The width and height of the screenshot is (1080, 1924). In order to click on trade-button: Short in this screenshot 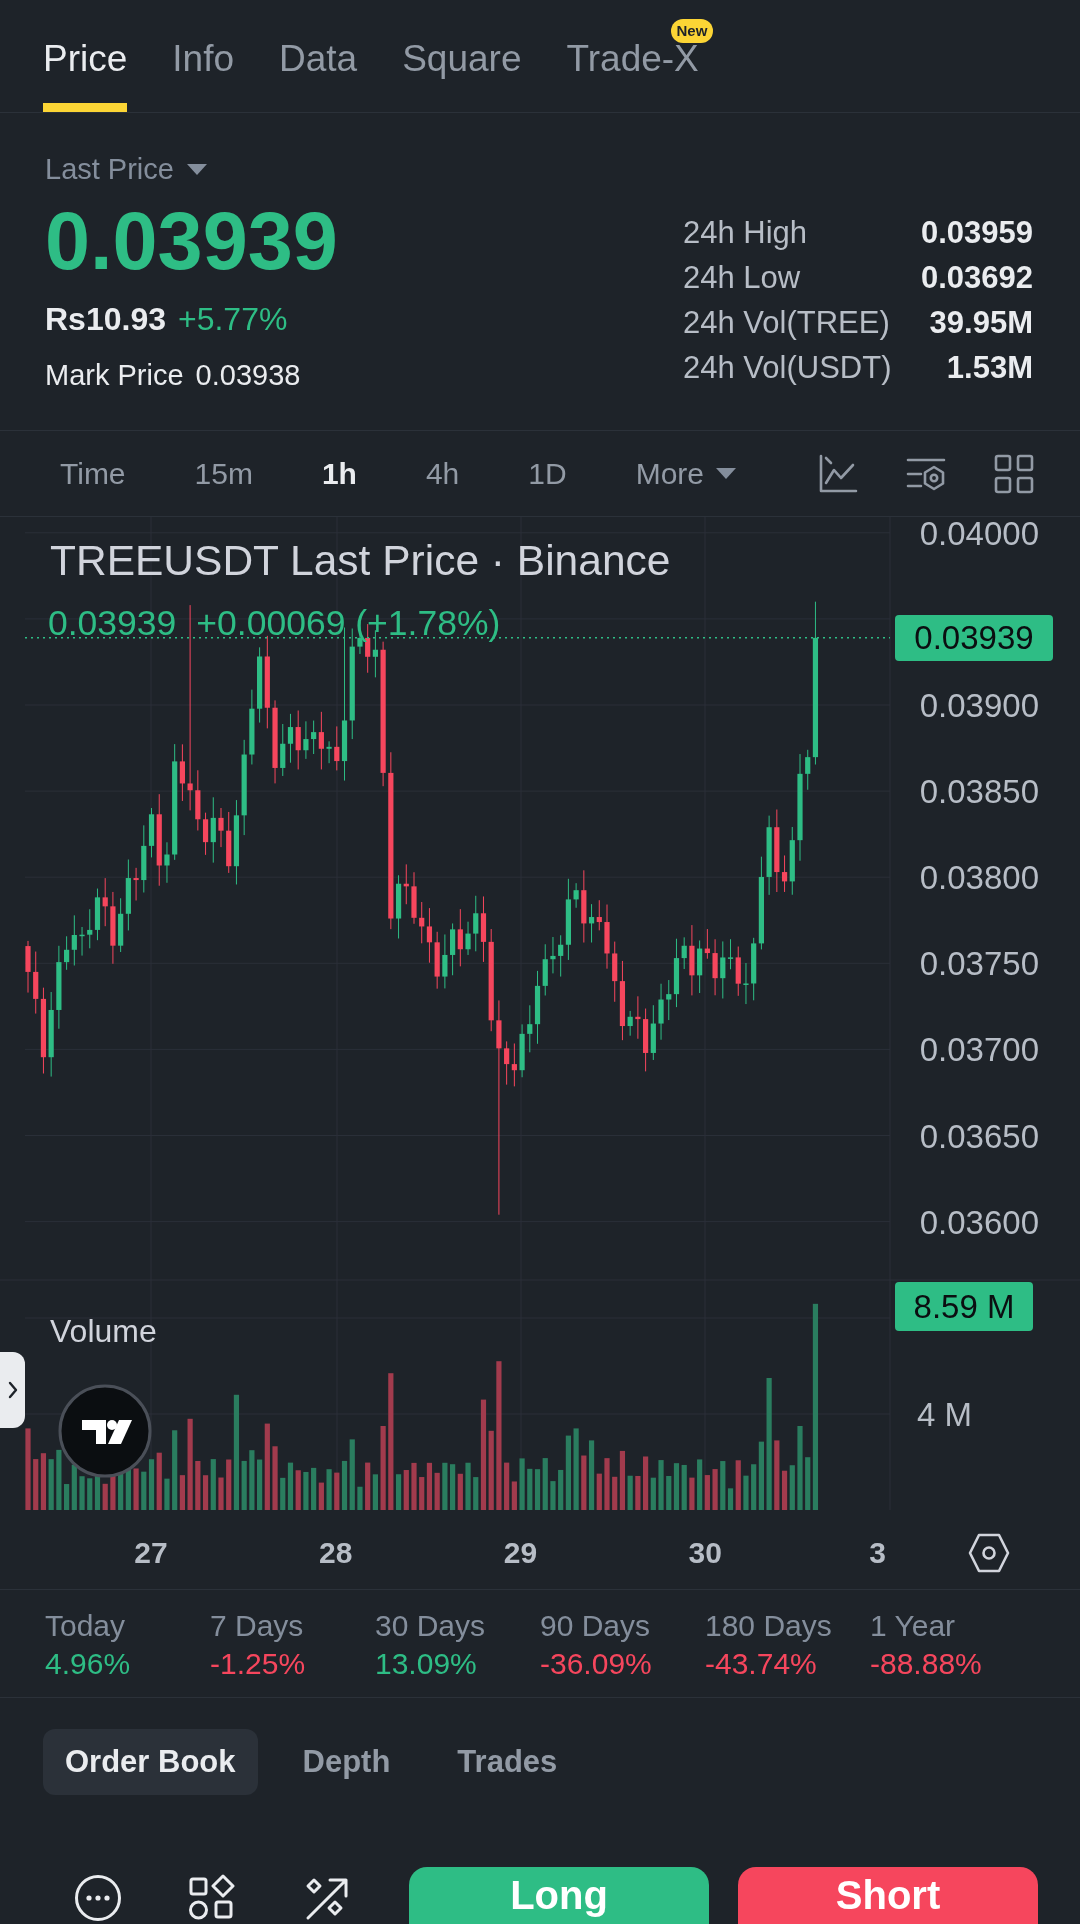, I will do `click(888, 1895)`.